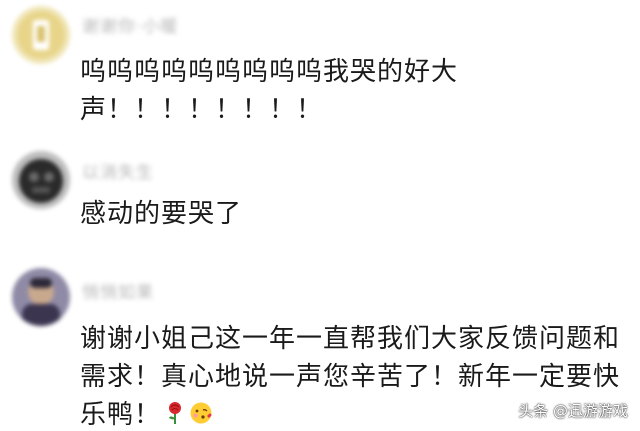 This screenshot has height=431, width=640. Describe the element at coordinates (573, 411) in the screenshot. I see `watermark: 头条 @迅游游戏` at that location.